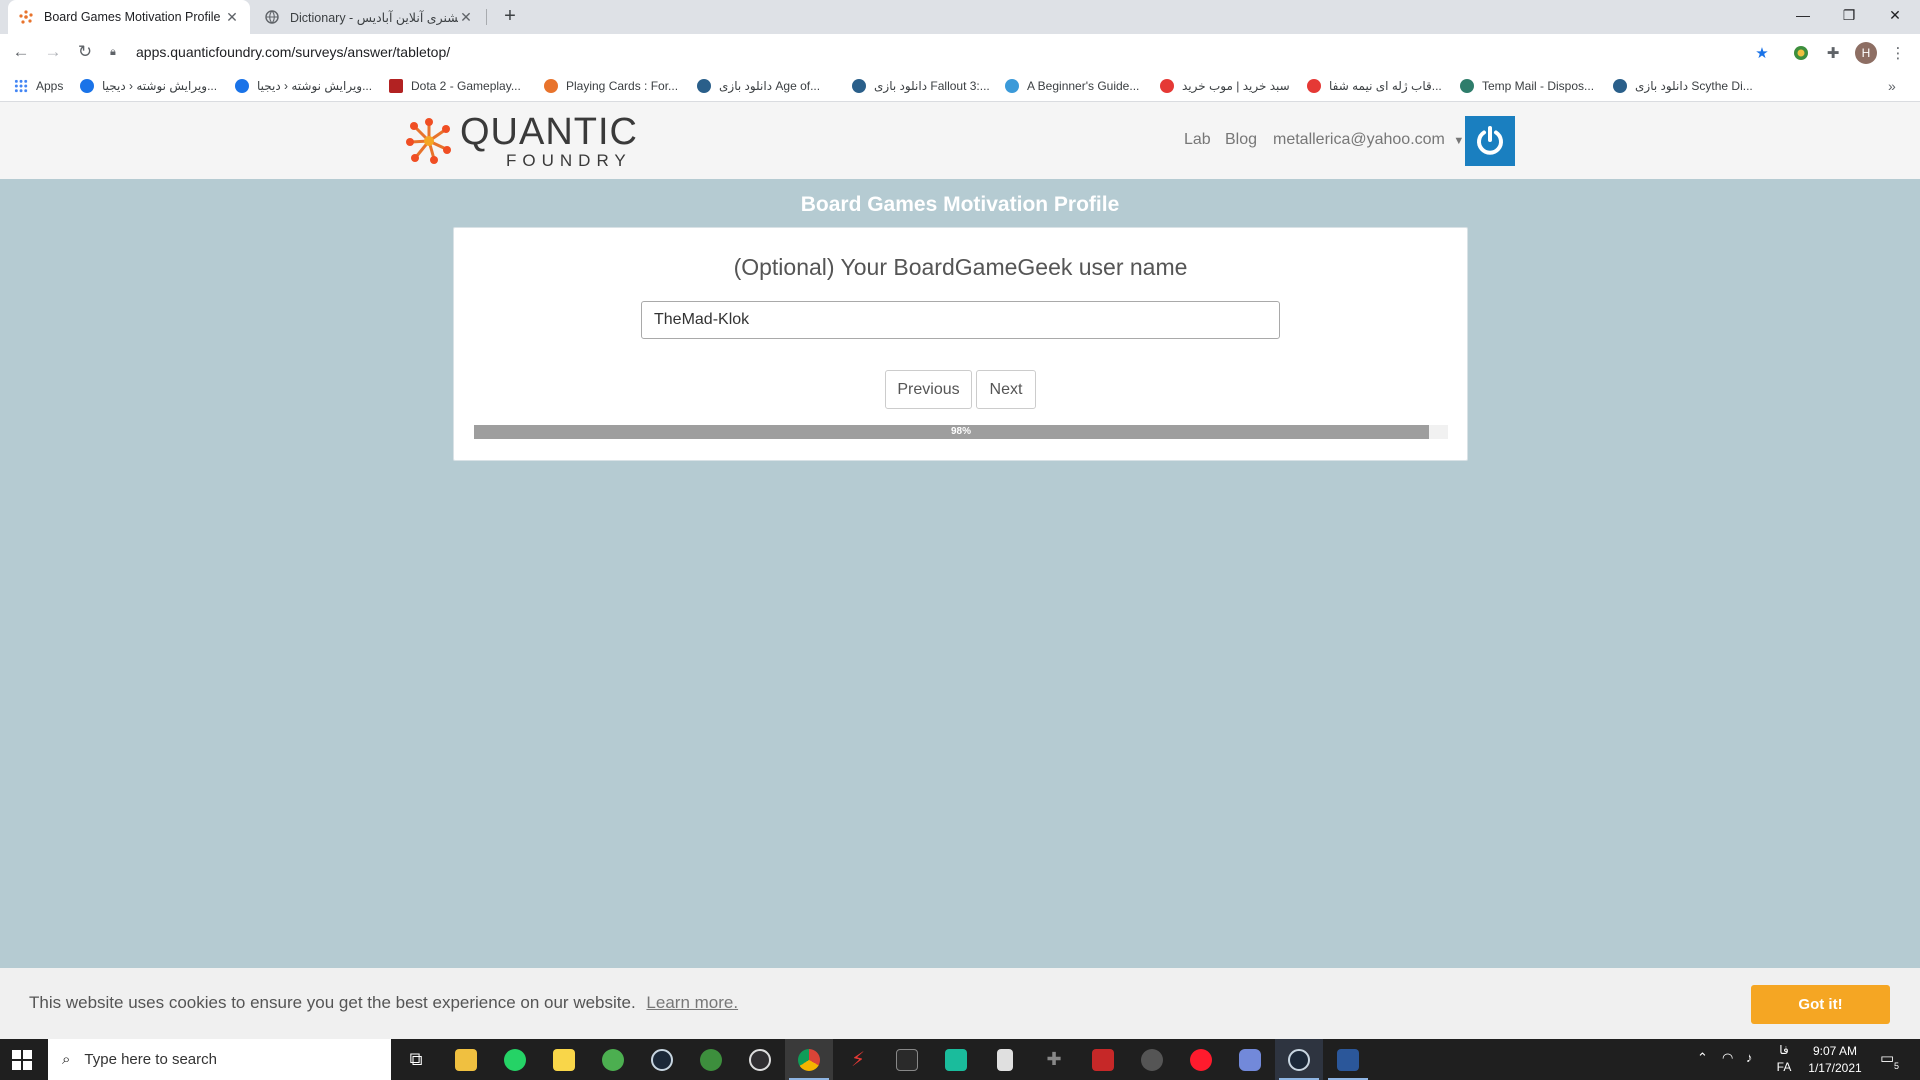 This screenshot has height=1080, width=1920. I want to click on taskbar-search-box: ⌕ Type here to search, so click(219, 1059).